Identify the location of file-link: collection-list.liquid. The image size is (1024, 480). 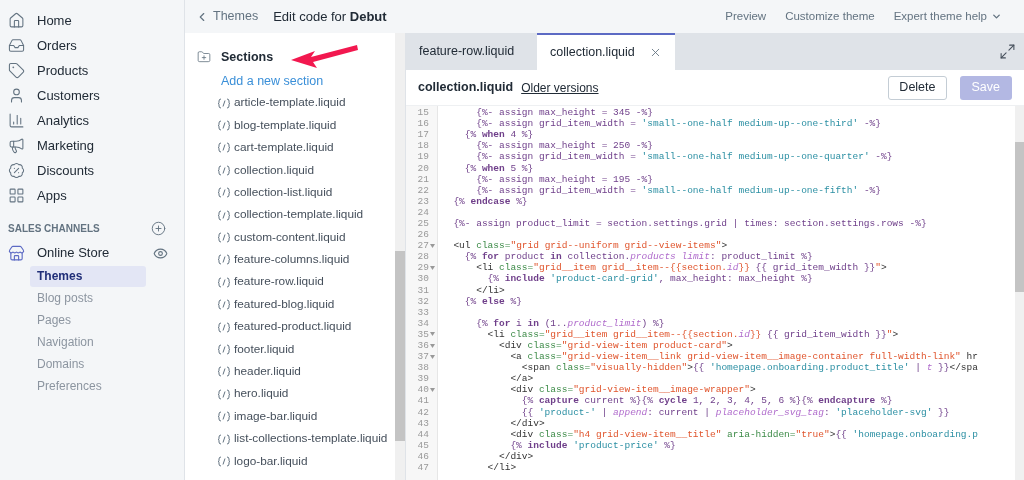
(283, 192).